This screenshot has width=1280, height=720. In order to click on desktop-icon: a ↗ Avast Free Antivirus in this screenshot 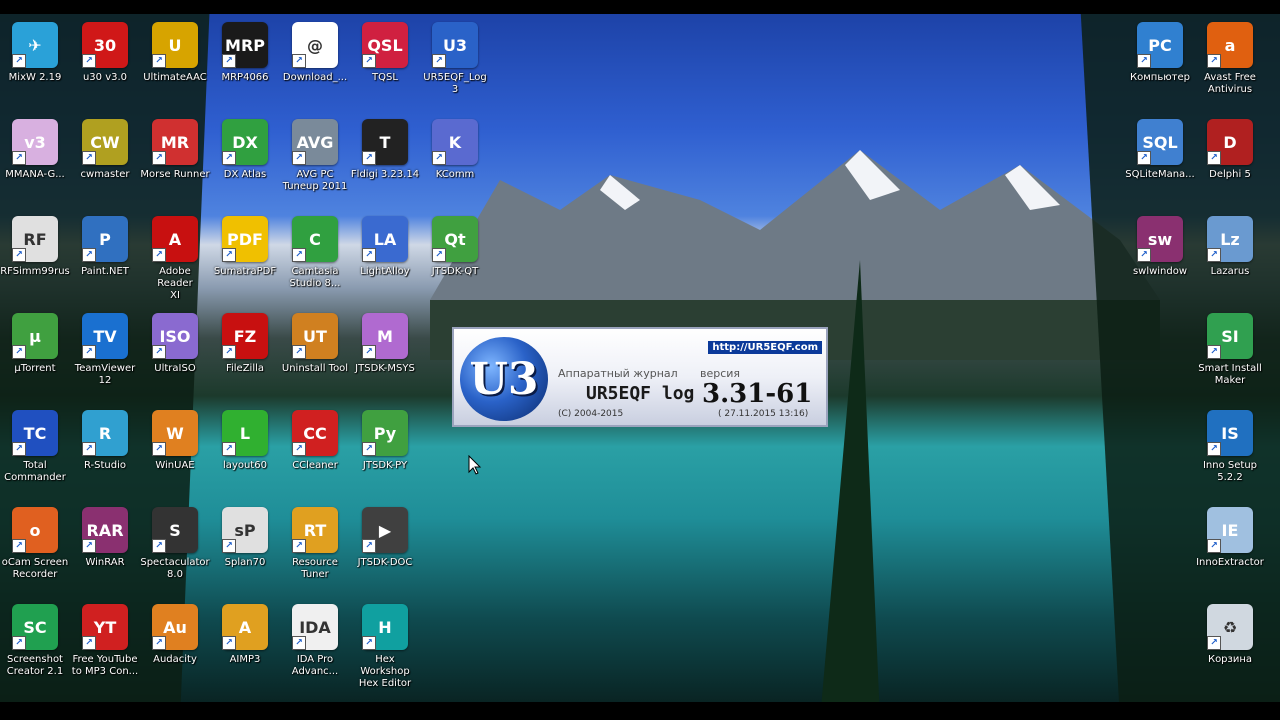, I will do `click(1230, 68)`.